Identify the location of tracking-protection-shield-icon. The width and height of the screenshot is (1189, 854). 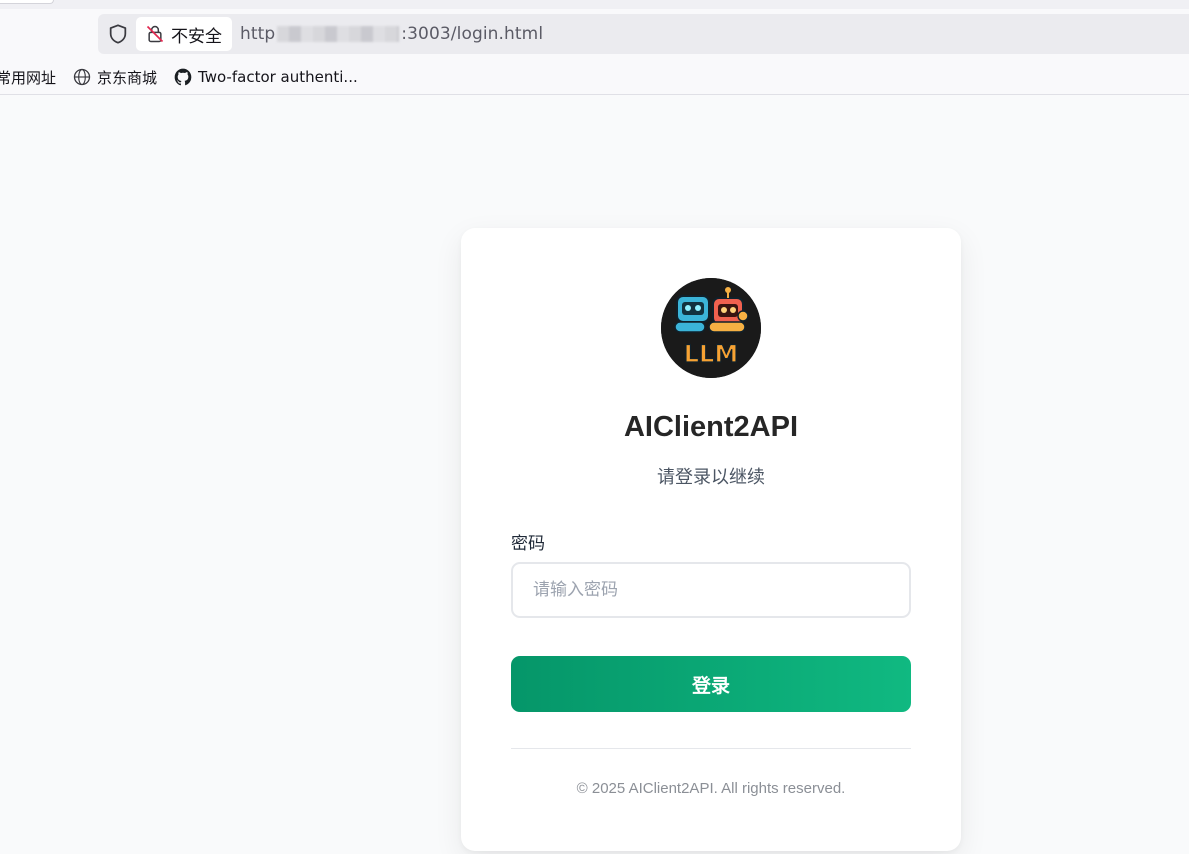
(118, 34).